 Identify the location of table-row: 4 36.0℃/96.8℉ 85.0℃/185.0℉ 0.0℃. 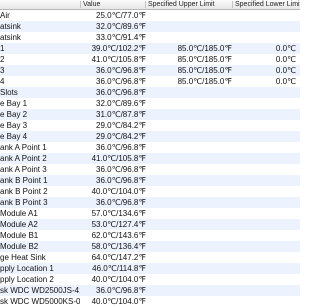
(150, 81).